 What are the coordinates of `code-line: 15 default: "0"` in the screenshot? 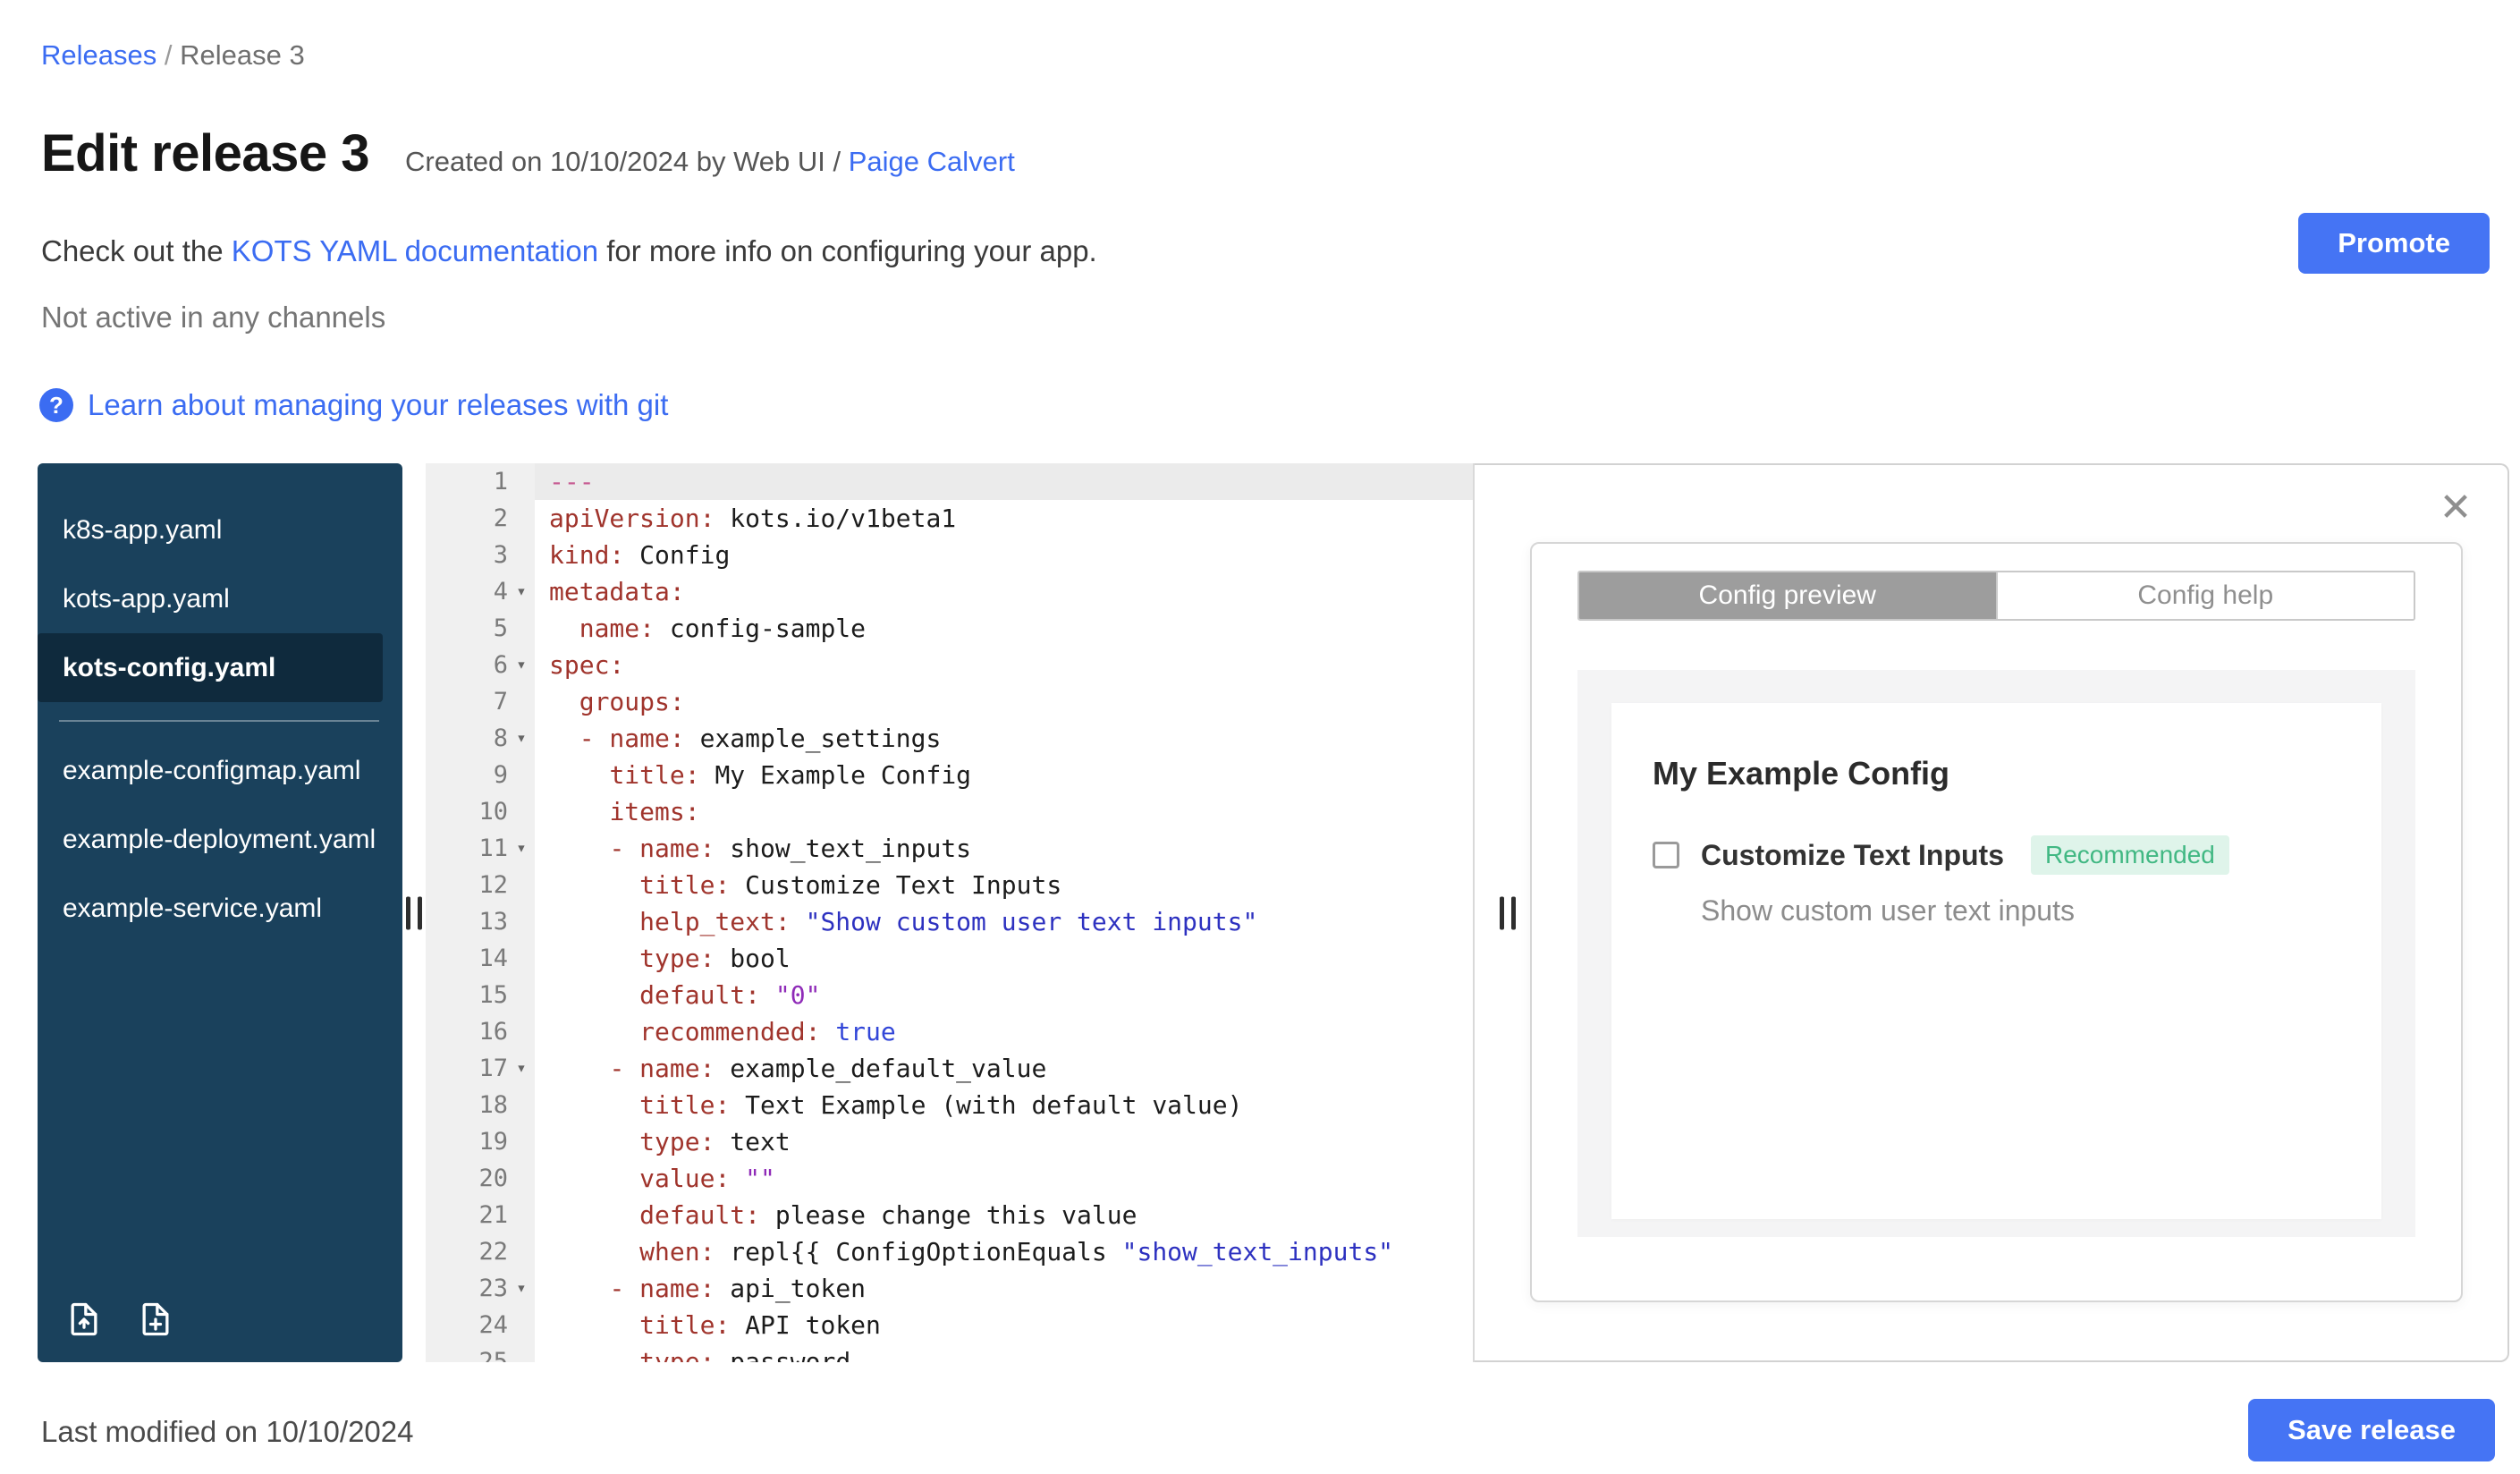 It's located at (949, 995).